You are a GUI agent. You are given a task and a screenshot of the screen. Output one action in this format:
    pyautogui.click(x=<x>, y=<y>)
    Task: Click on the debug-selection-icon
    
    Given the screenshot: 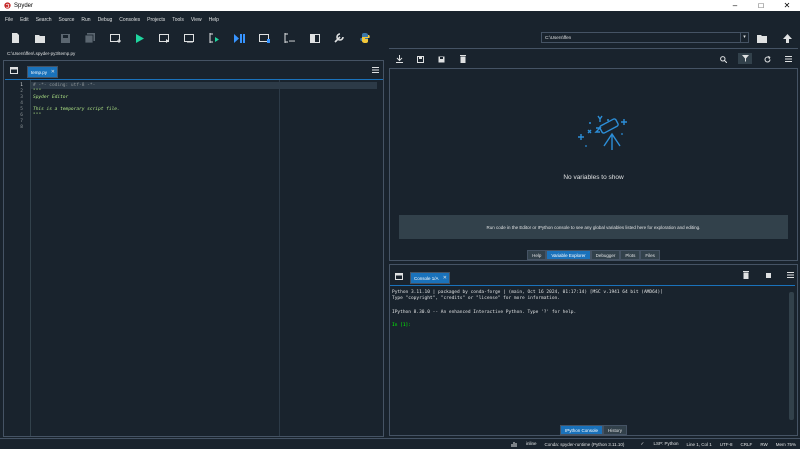 What is the action you would take?
    pyautogui.click(x=289, y=38)
    